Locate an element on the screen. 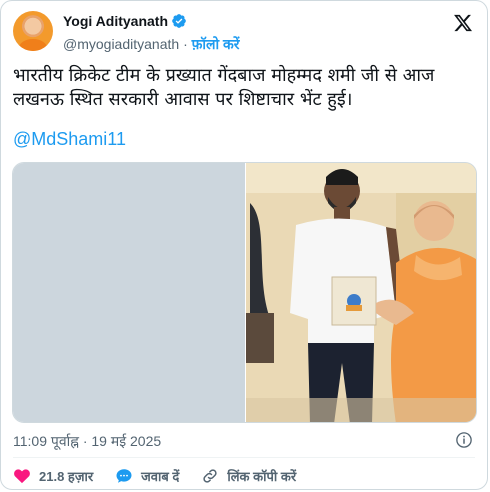 The width and height of the screenshot is (490, 492). author-name-row: Yogi Adityanath is located at coordinates (125, 21).